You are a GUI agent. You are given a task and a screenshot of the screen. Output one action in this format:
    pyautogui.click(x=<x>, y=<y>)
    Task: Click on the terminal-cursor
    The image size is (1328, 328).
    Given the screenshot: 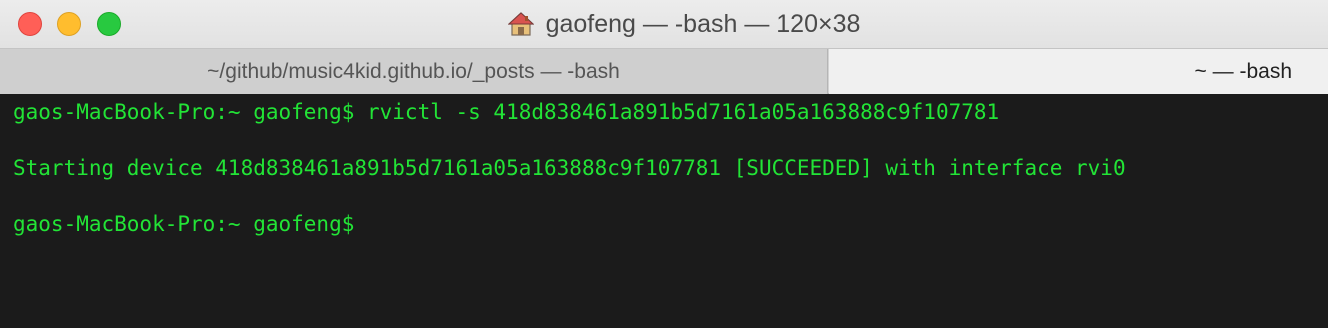 What is the action you would take?
    pyautogui.click(x=373, y=224)
    